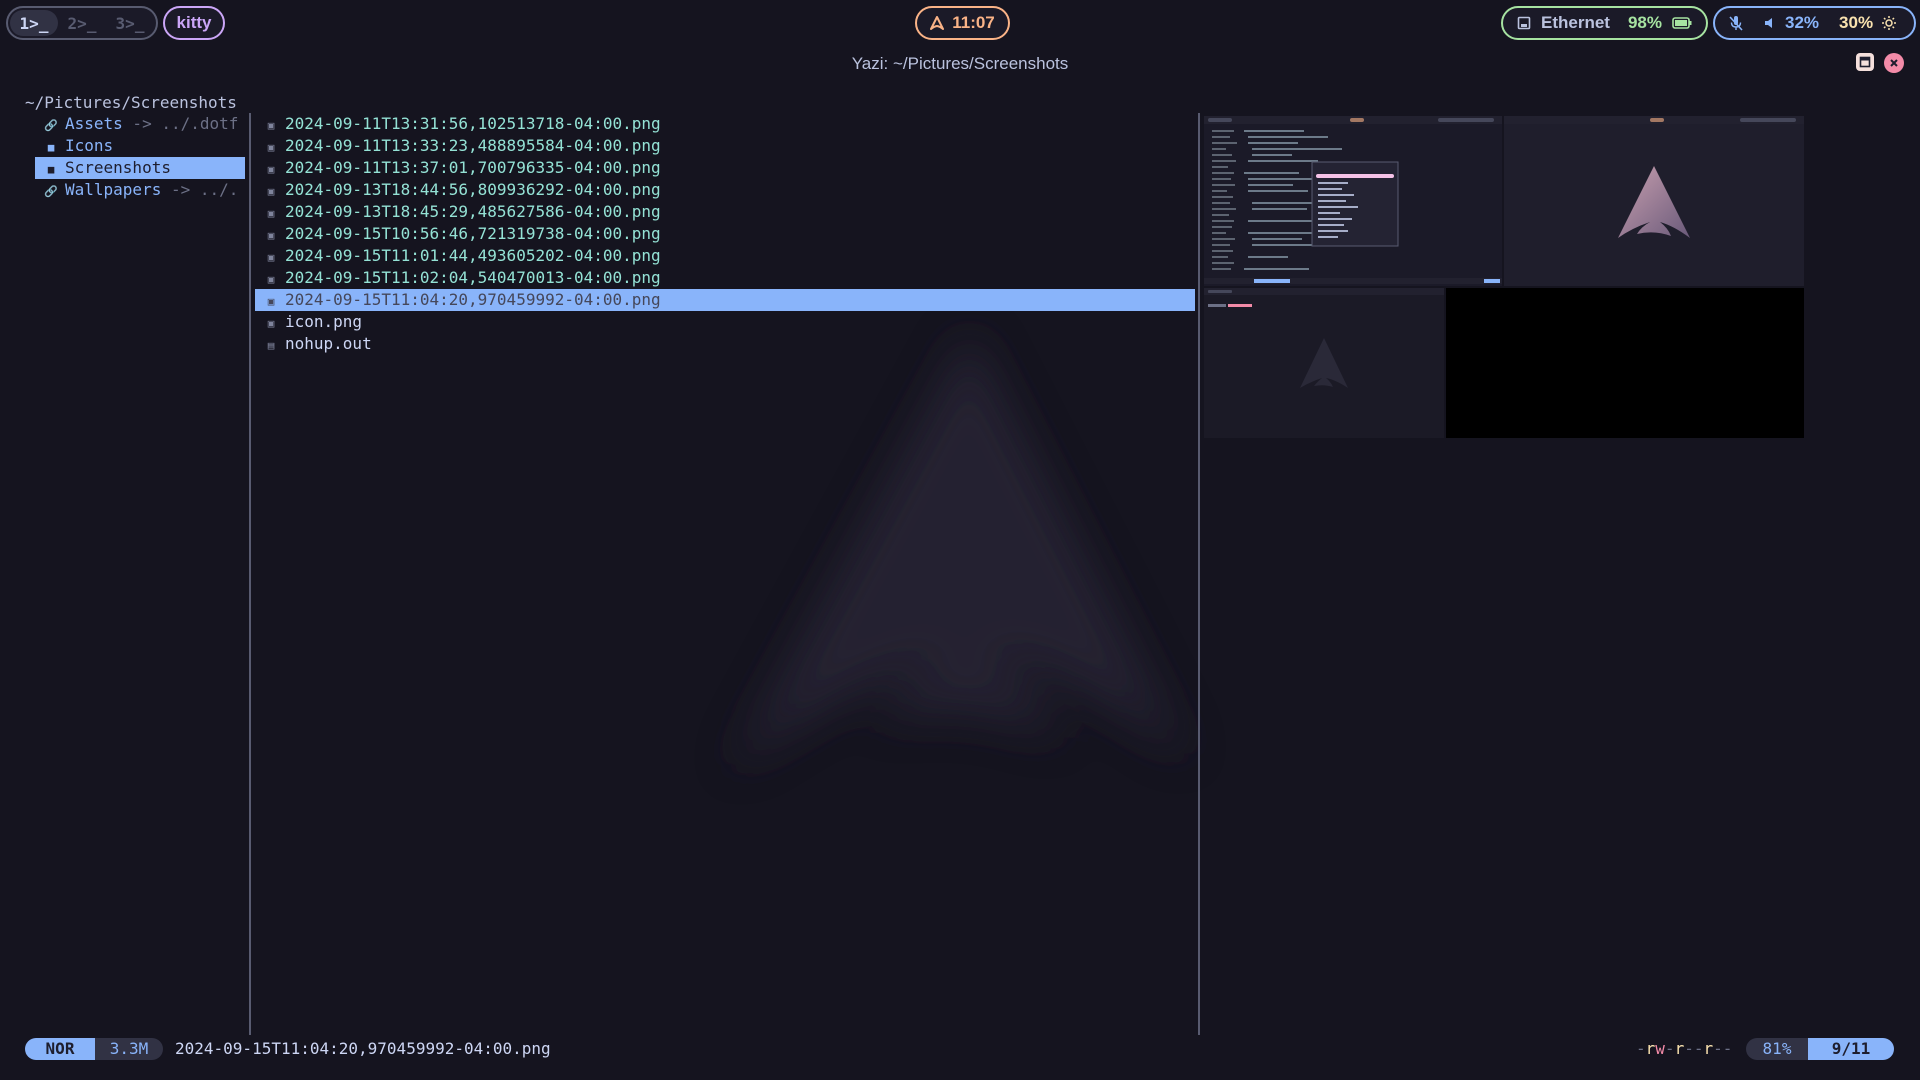 The image size is (1920, 1080). What do you see at coordinates (1777, 1049) in the screenshot?
I see `scroll-percent: 81%` at bounding box center [1777, 1049].